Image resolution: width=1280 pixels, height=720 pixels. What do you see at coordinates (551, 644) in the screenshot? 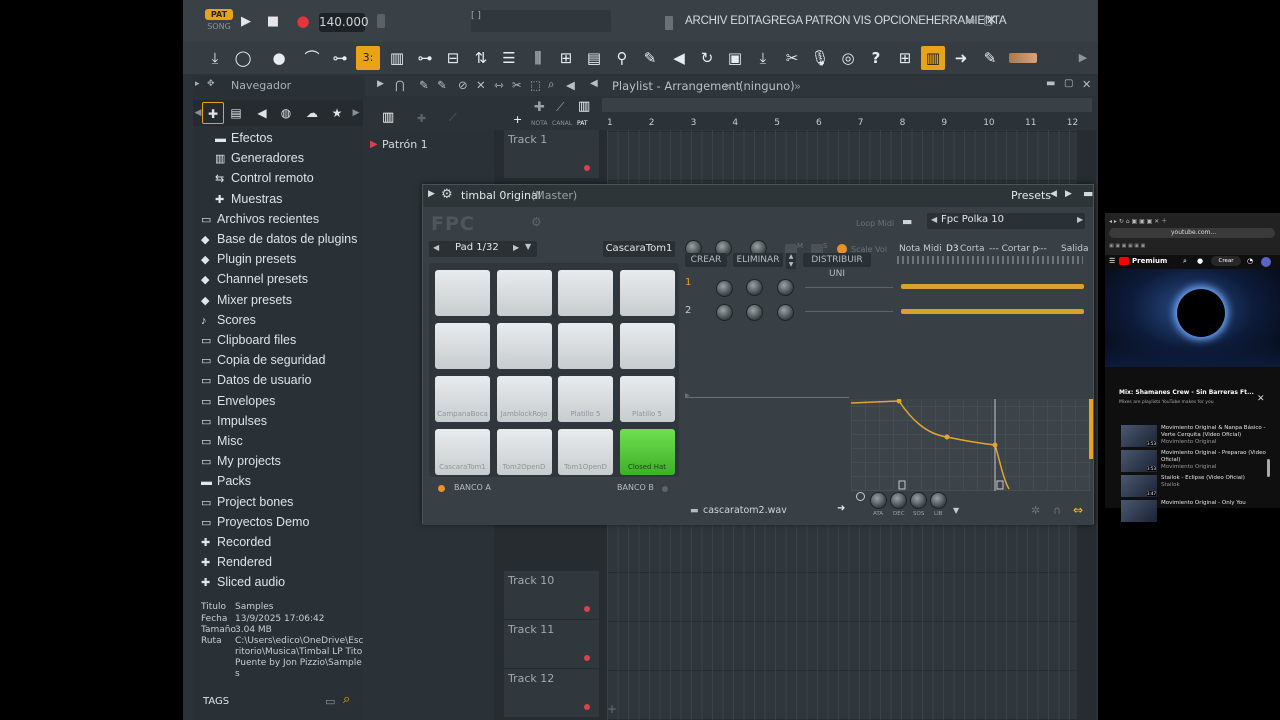
I see `track-header: Track 11` at bounding box center [551, 644].